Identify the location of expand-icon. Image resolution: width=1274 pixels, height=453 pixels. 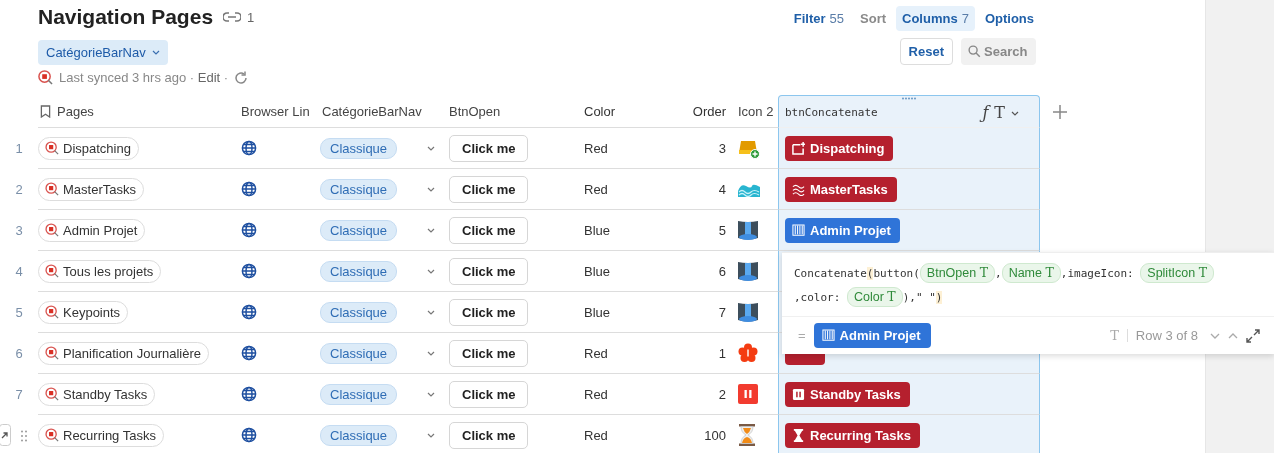
(1253, 335).